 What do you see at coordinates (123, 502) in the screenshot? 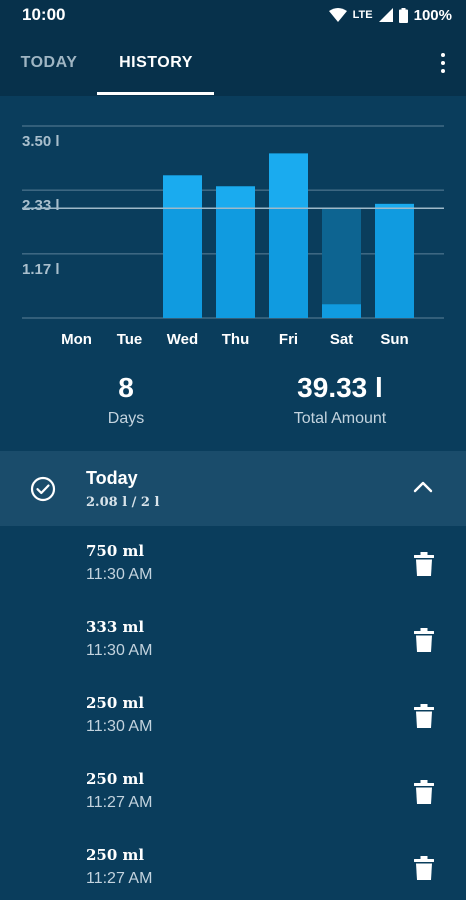
I see `day-progress: 2.08 l / 2 l` at bounding box center [123, 502].